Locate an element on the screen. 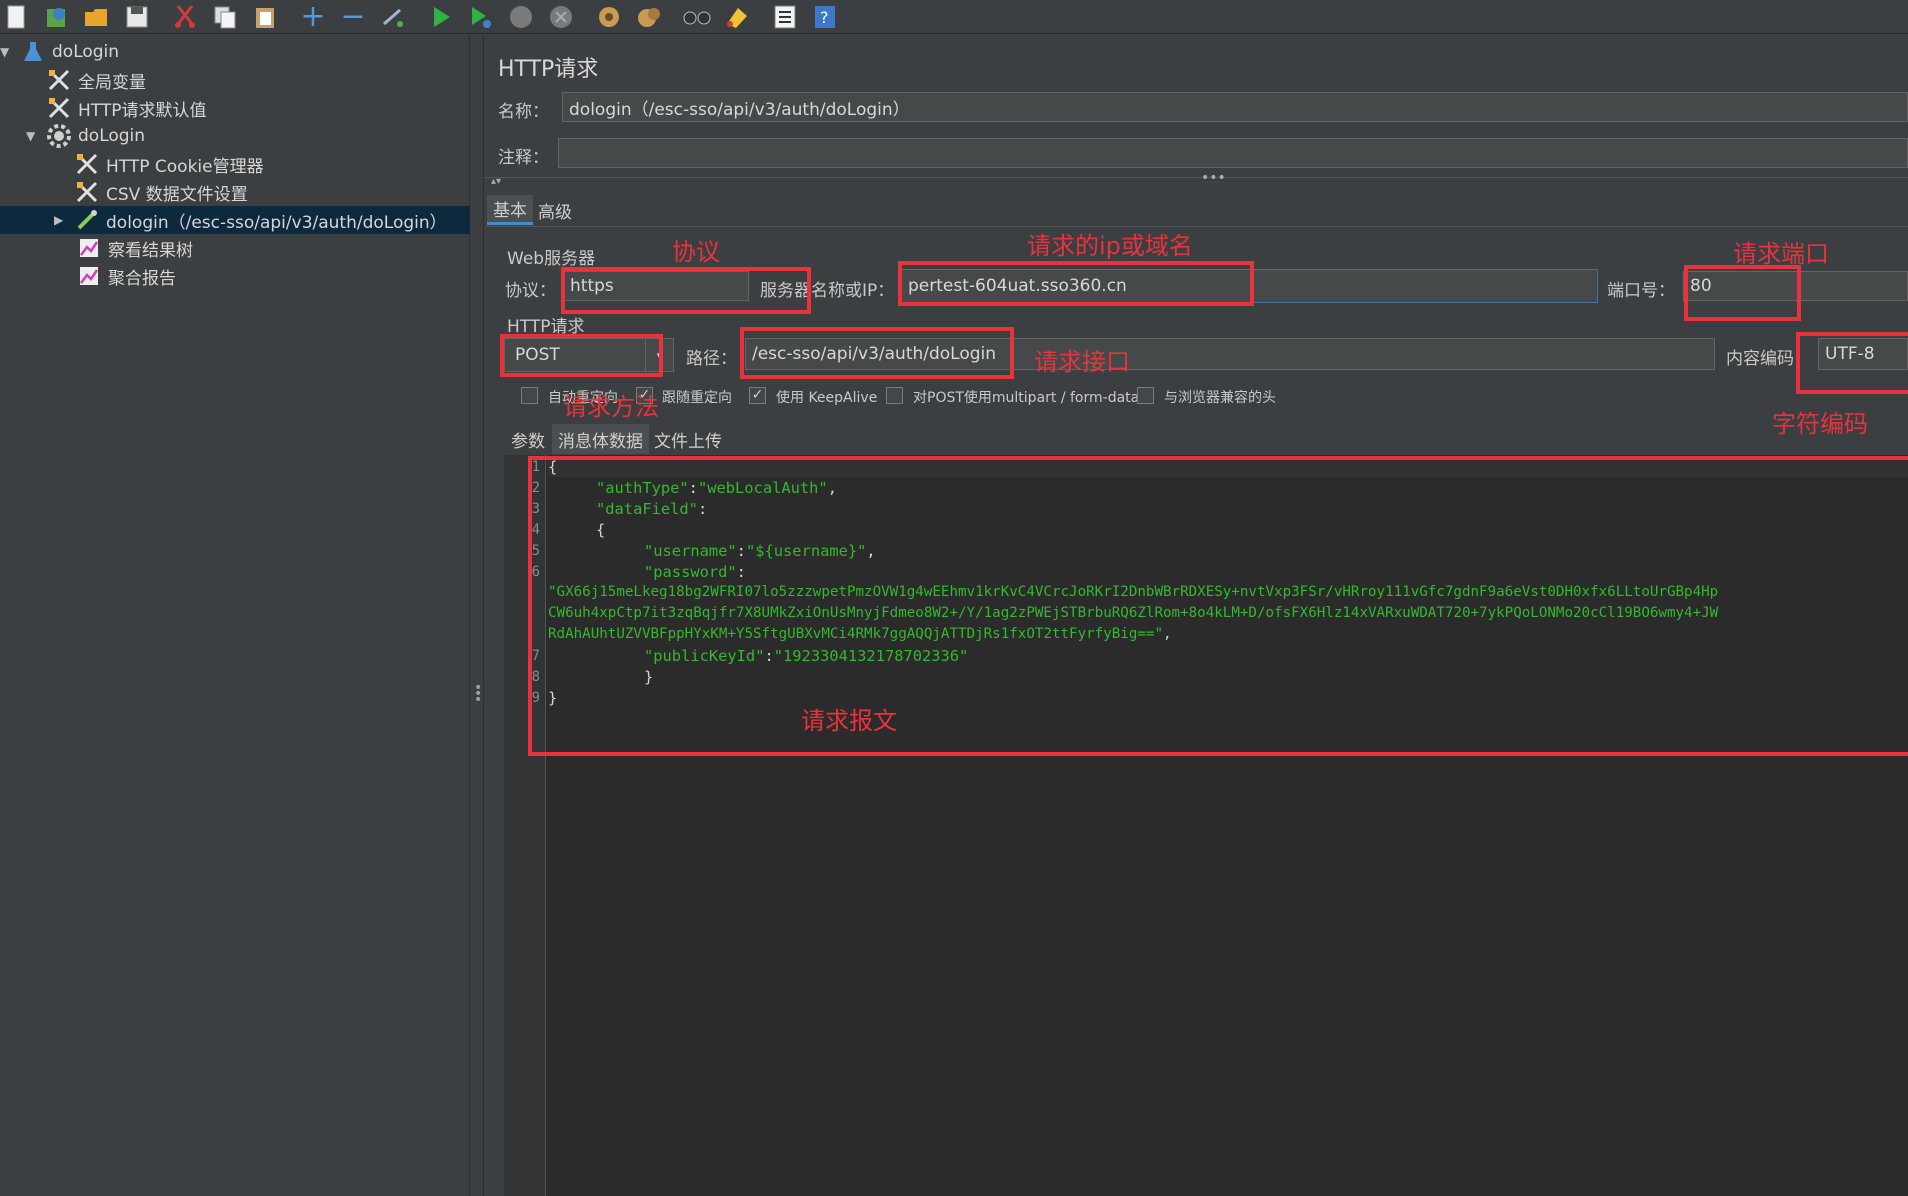 The width and height of the screenshot is (1908, 1196). path-highlight-box is located at coordinates (877, 353).